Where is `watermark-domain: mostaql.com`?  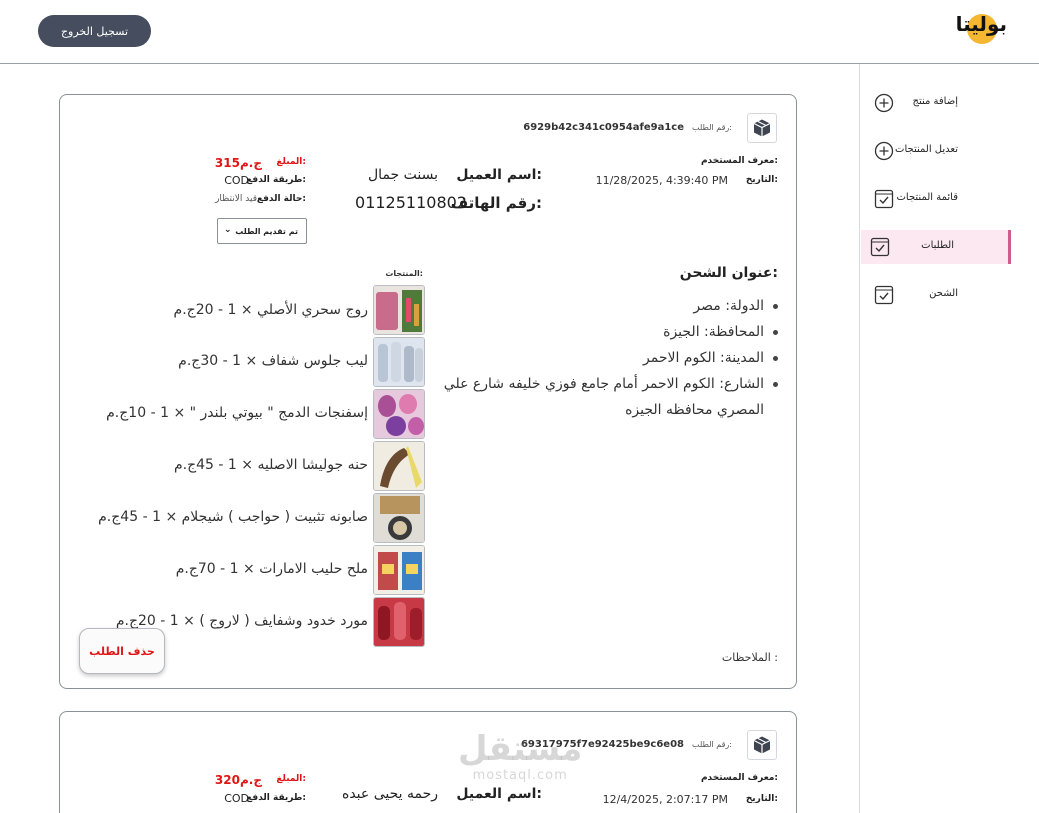 watermark-domain: mostaql.com is located at coordinates (520, 775).